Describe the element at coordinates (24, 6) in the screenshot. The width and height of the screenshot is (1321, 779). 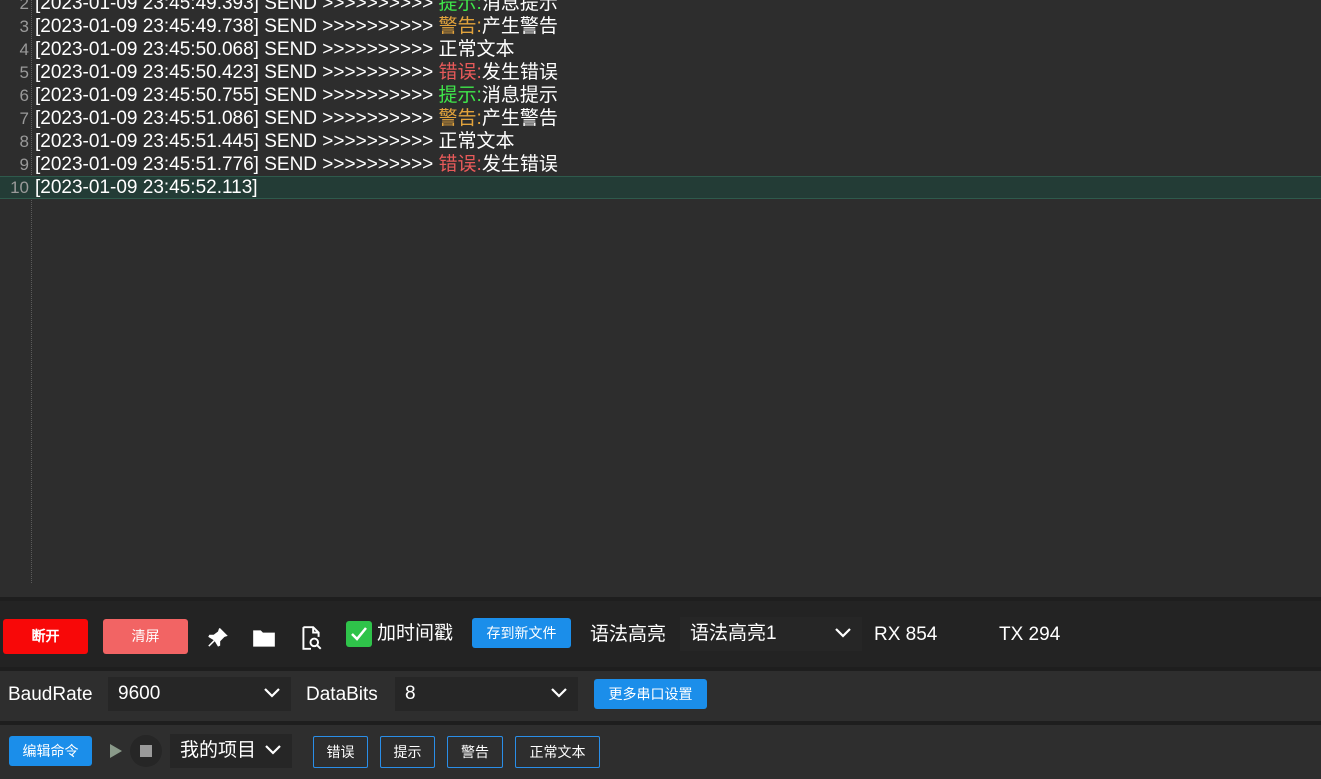
I see `line-number: 2` at that location.